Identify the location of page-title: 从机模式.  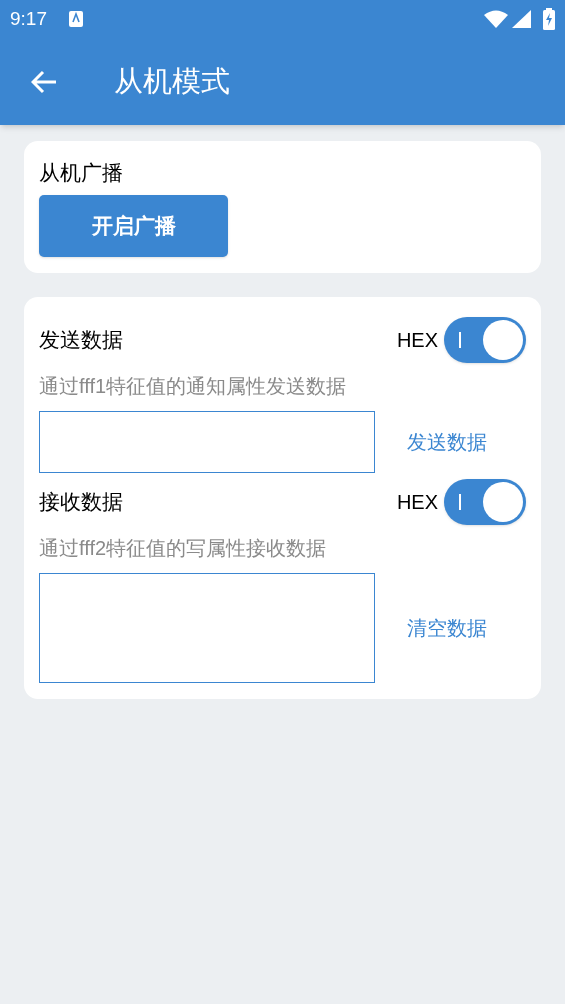
(172, 81).